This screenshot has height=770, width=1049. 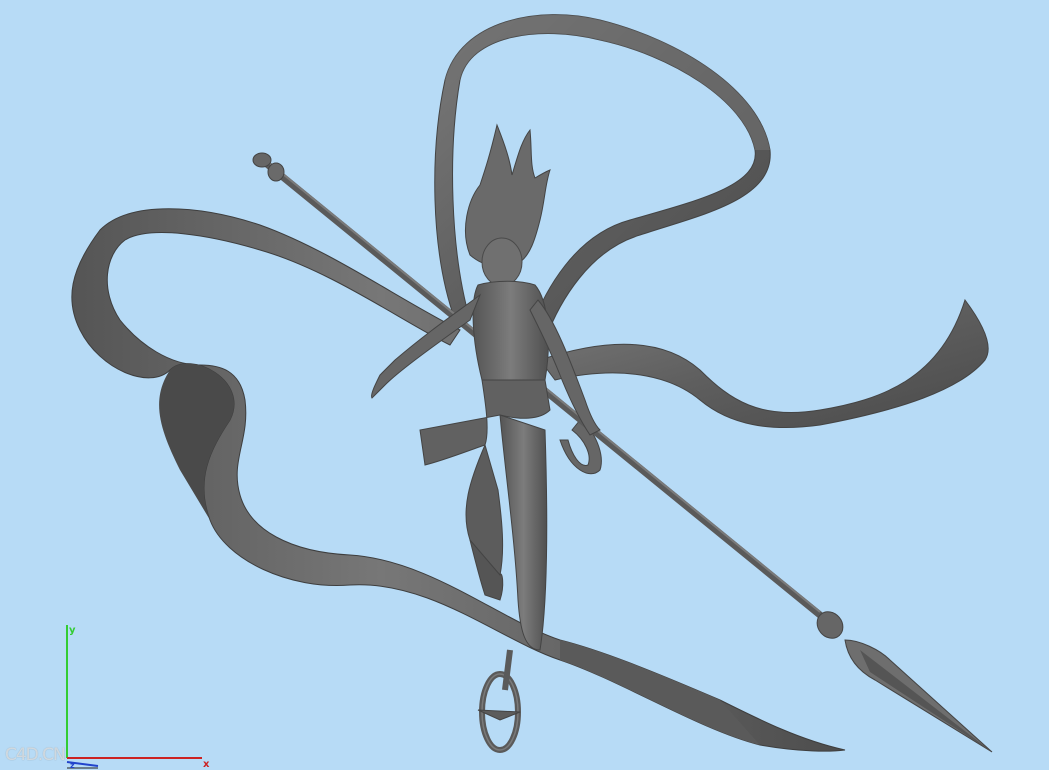 I want to click on x-axis-label: x, so click(x=206, y=764).